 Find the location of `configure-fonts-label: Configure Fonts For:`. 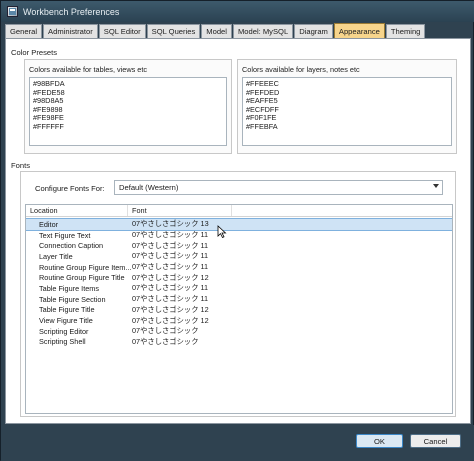

configure-fonts-label: Configure Fonts For: is located at coordinates (70, 188).